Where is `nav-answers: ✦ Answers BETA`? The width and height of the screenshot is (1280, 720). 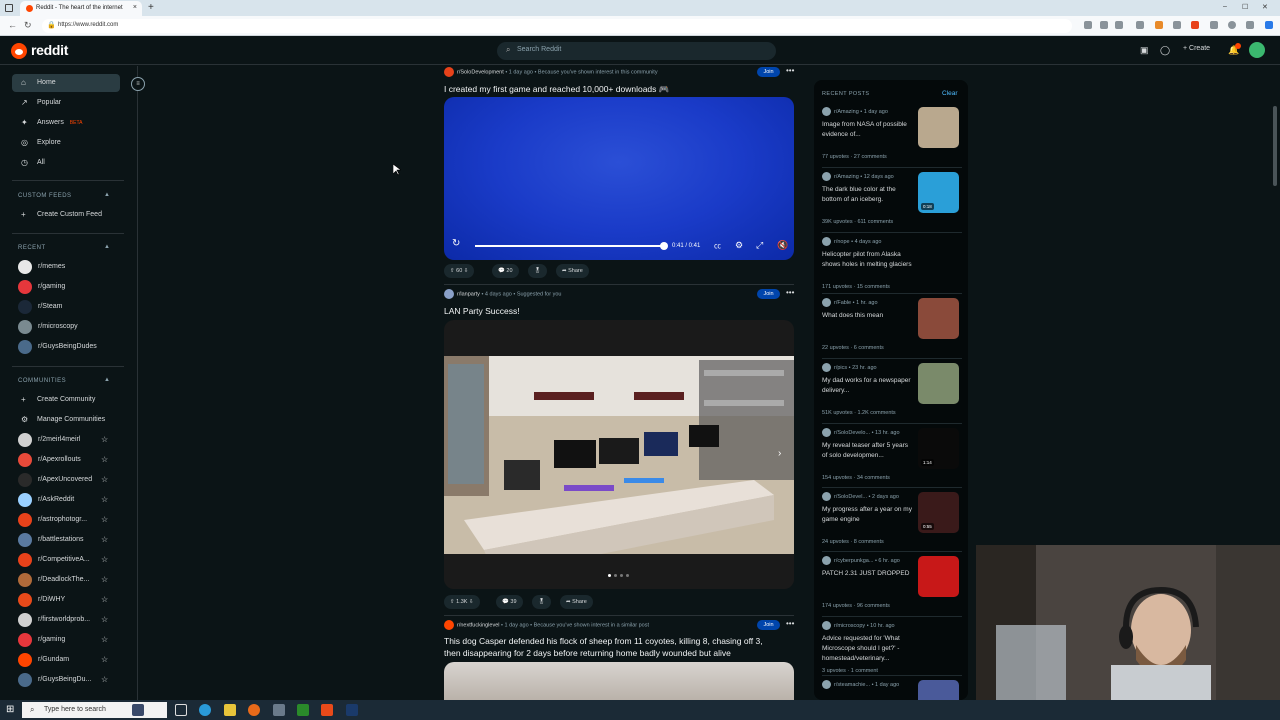 nav-answers: ✦ Answers BETA is located at coordinates (66, 123).